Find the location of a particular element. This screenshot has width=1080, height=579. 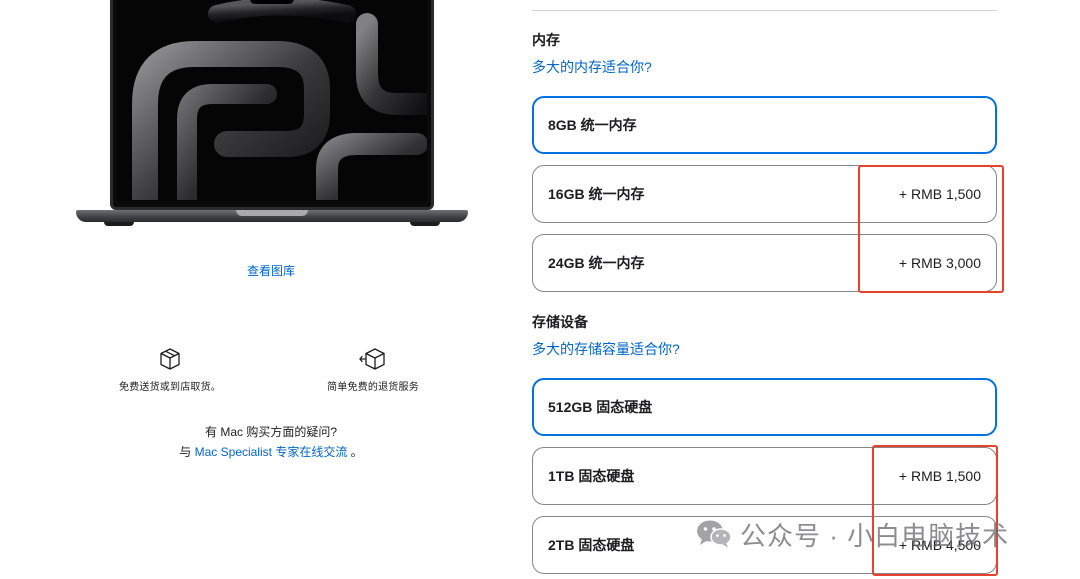

laptop-lid is located at coordinates (272, 105).